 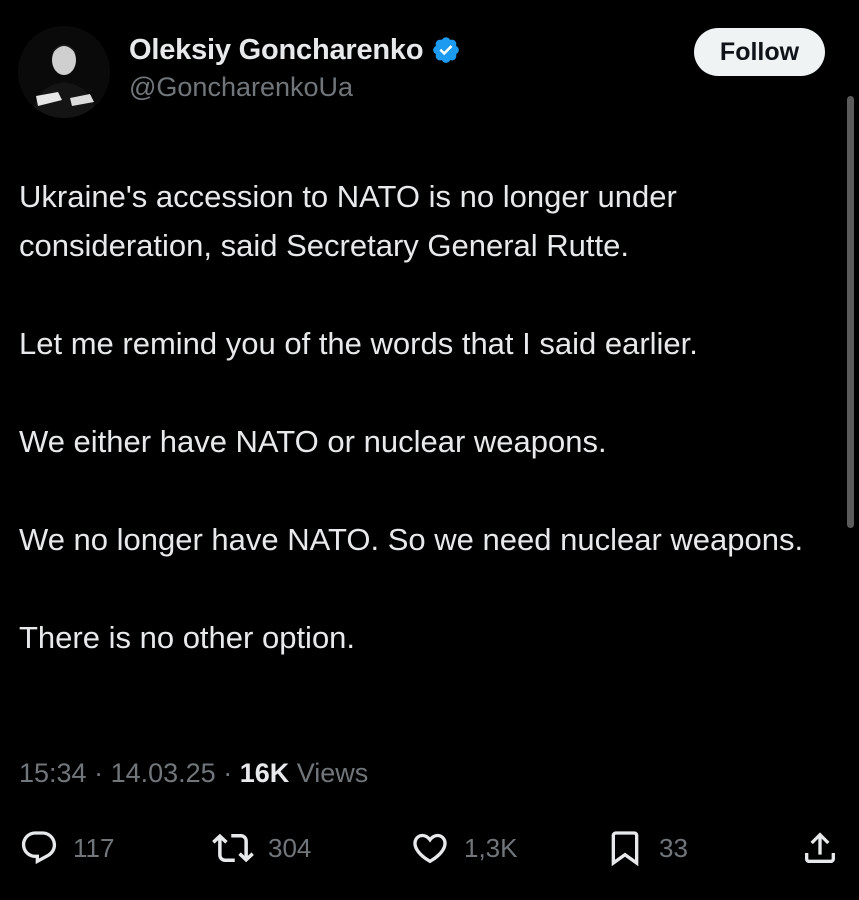 What do you see at coordinates (66, 848) in the screenshot?
I see `reply-button: 117` at bounding box center [66, 848].